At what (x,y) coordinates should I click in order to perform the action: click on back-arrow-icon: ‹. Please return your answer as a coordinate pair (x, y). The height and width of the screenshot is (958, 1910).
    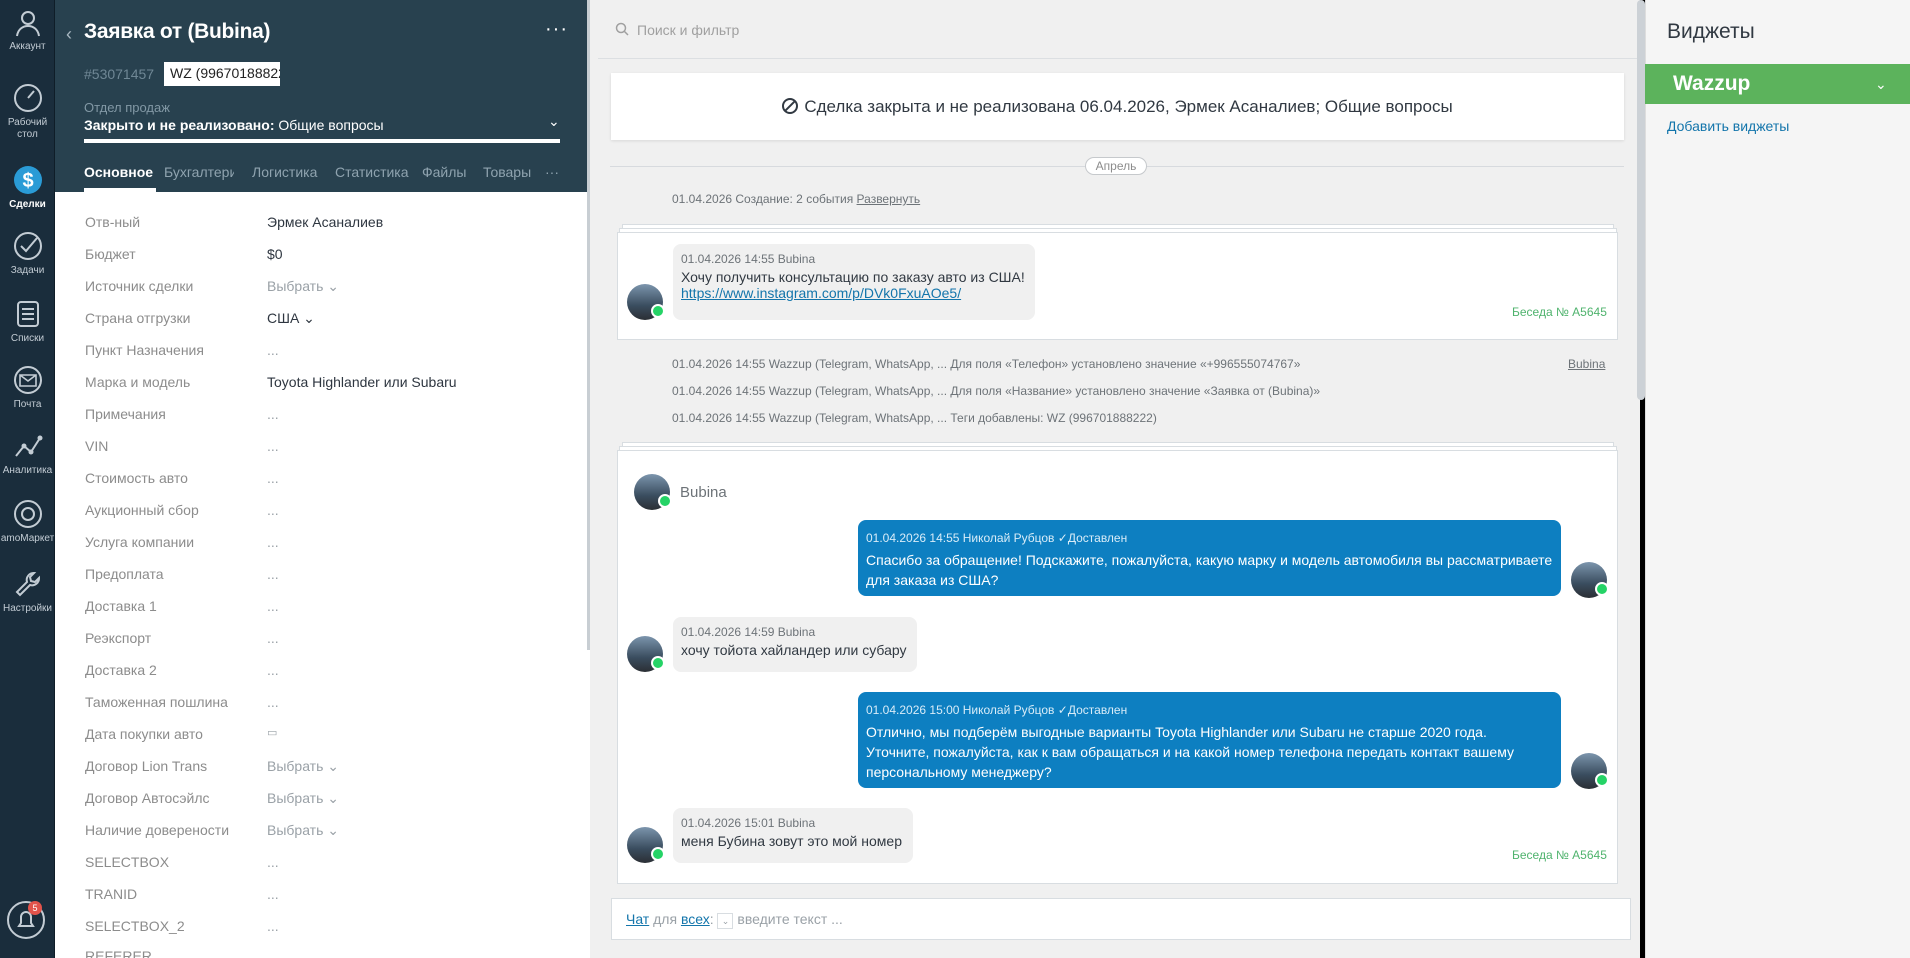
    Looking at the image, I should click on (69, 34).